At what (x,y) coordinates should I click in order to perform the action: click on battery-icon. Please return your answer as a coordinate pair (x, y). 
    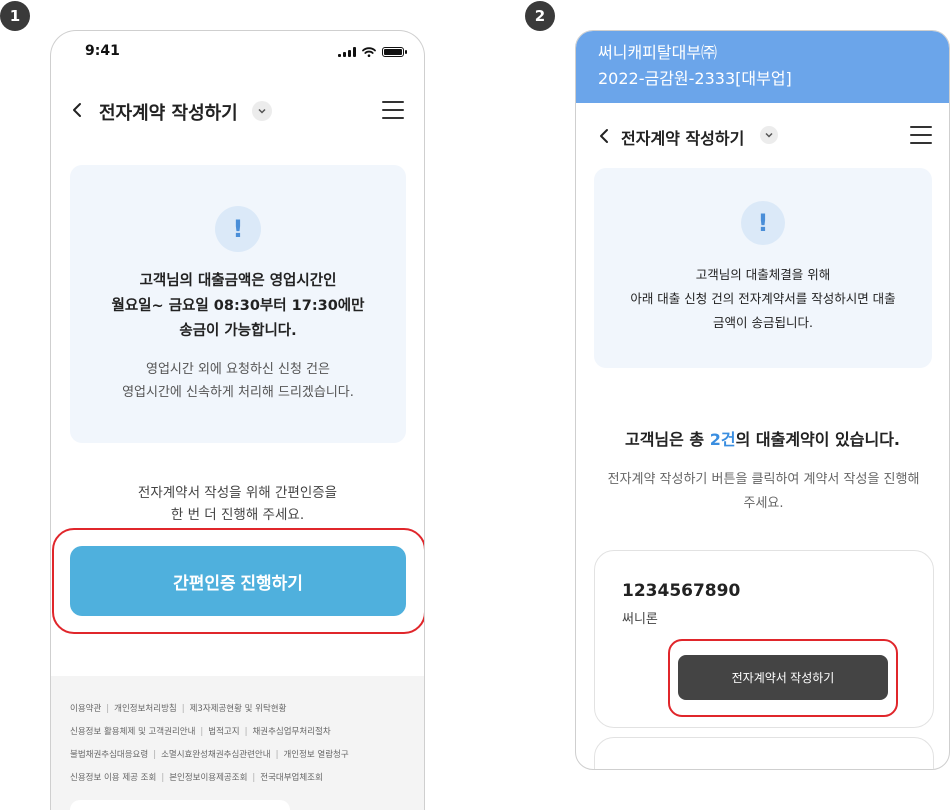
    Looking at the image, I should click on (394, 52).